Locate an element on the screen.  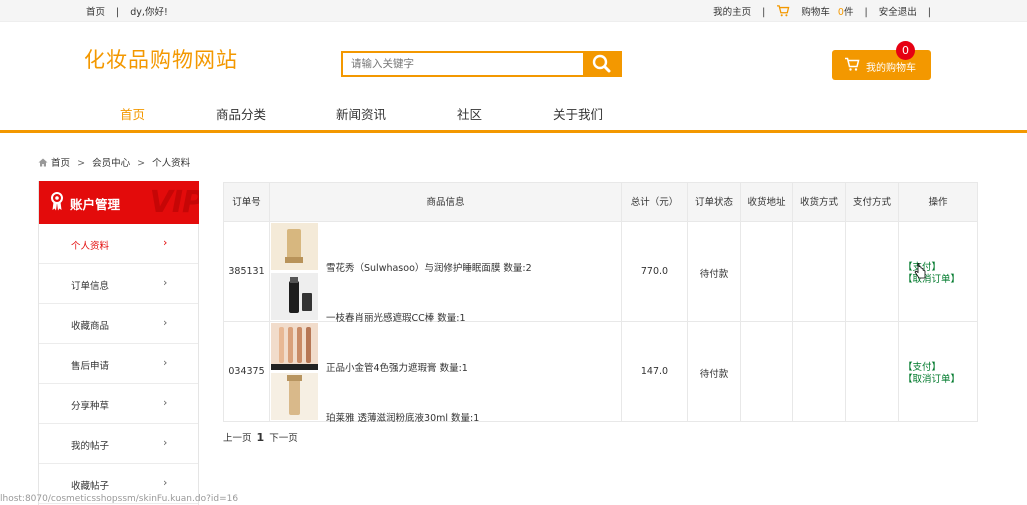
search-input is located at coordinates (465, 64).